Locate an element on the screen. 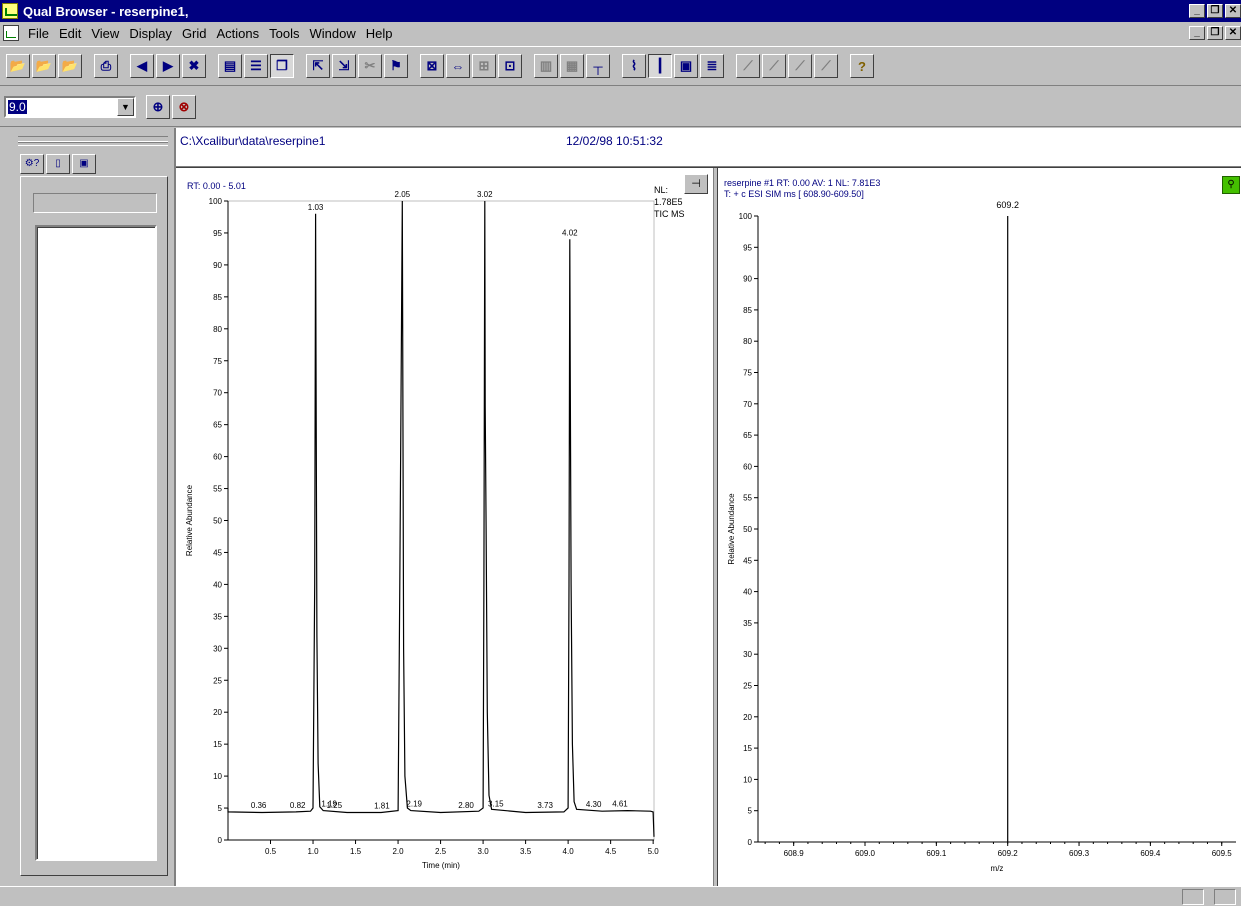 Image resolution: width=1241 pixels, height=906 pixels. chromatogram-view-icon: ⌇ is located at coordinates (634, 66).